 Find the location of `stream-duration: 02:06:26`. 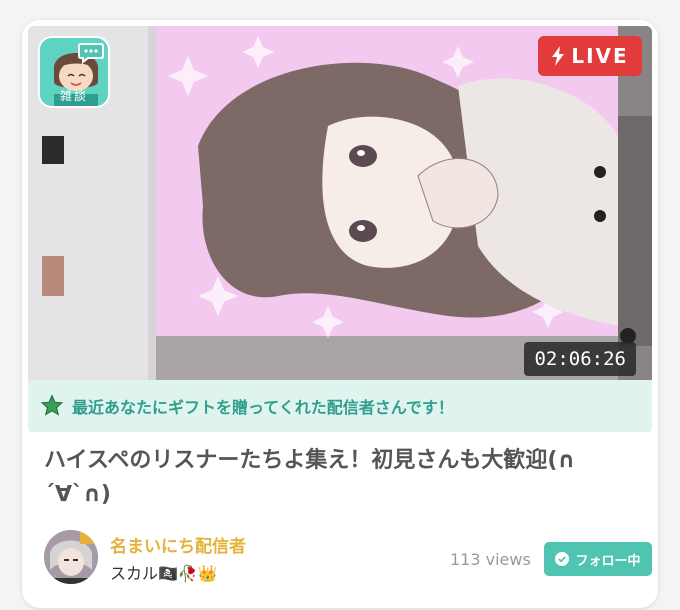

stream-duration: 02:06:26 is located at coordinates (580, 359).